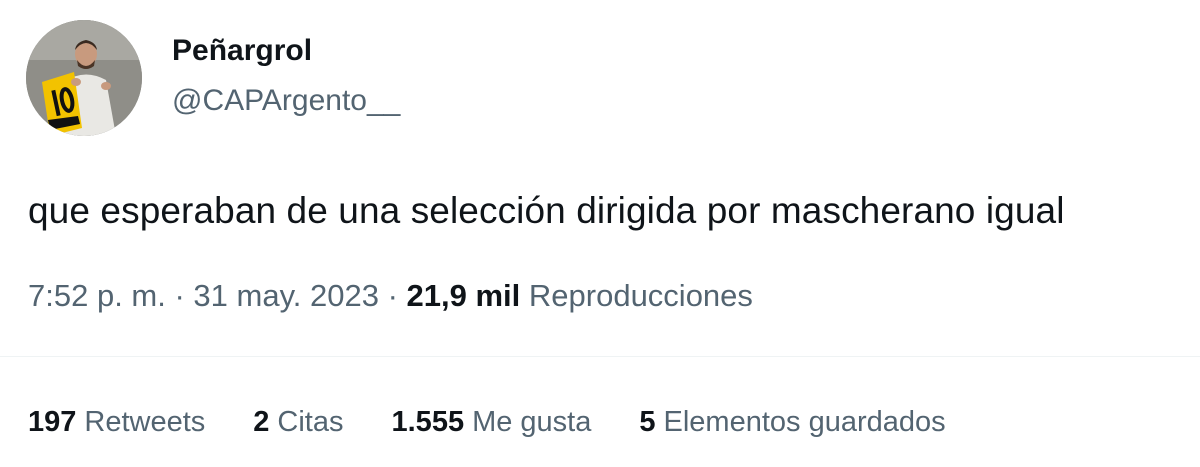 This screenshot has width=1200, height=467. Describe the element at coordinates (804, 422) in the screenshot. I see `bookmarks-label: Elementos guardados` at that location.